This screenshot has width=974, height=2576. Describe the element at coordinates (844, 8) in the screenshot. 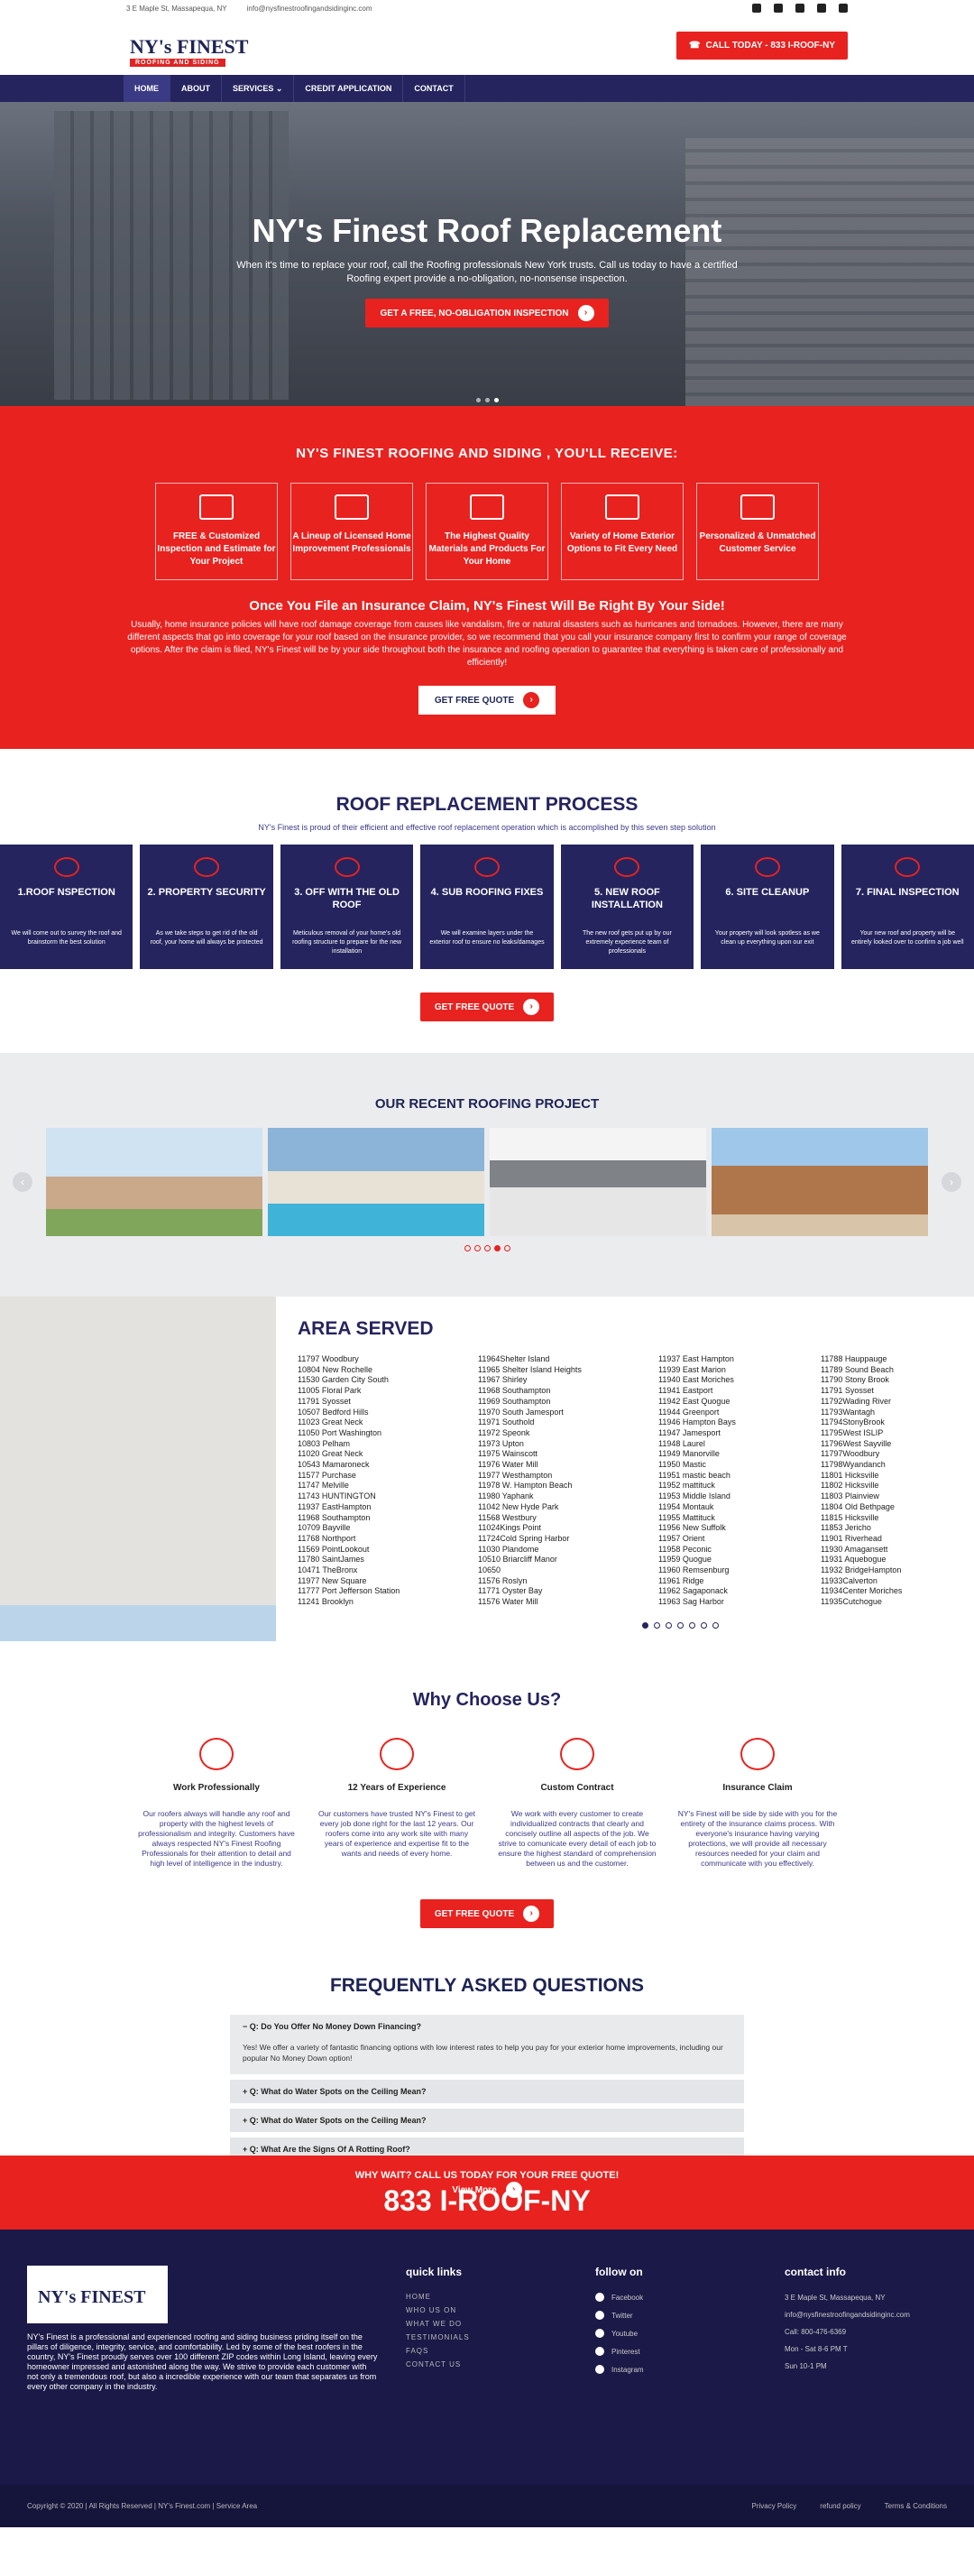

I see `youtube-icon` at that location.